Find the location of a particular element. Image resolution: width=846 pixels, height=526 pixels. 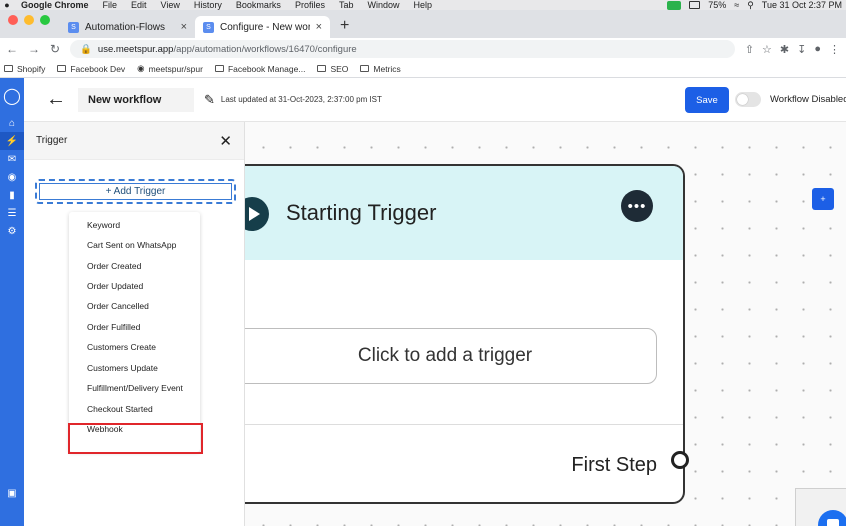

bookmark-seo: SEO is located at coordinates (332, 69).